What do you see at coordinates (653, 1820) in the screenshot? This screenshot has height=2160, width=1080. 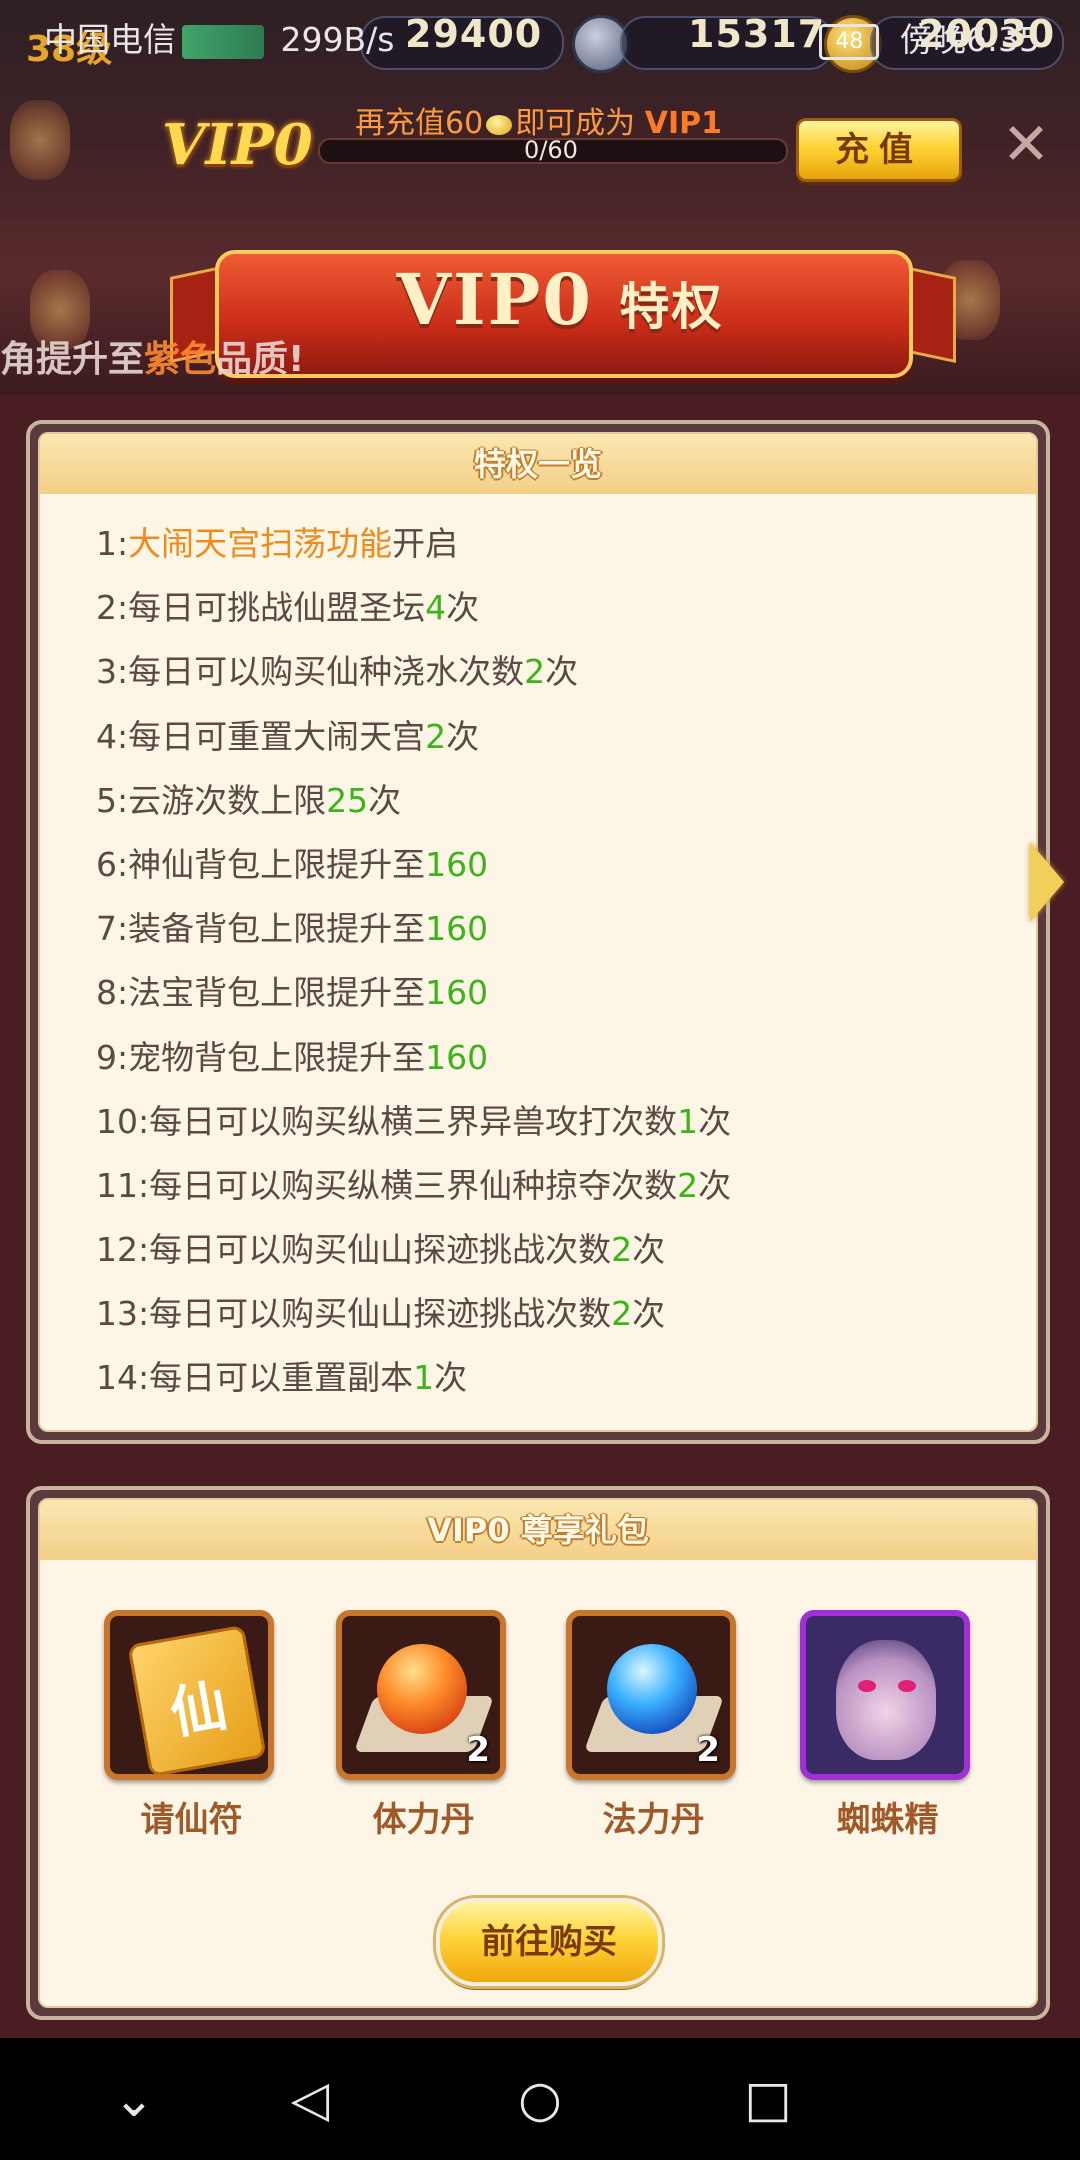 I see `gift-item-name: 法力丹` at bounding box center [653, 1820].